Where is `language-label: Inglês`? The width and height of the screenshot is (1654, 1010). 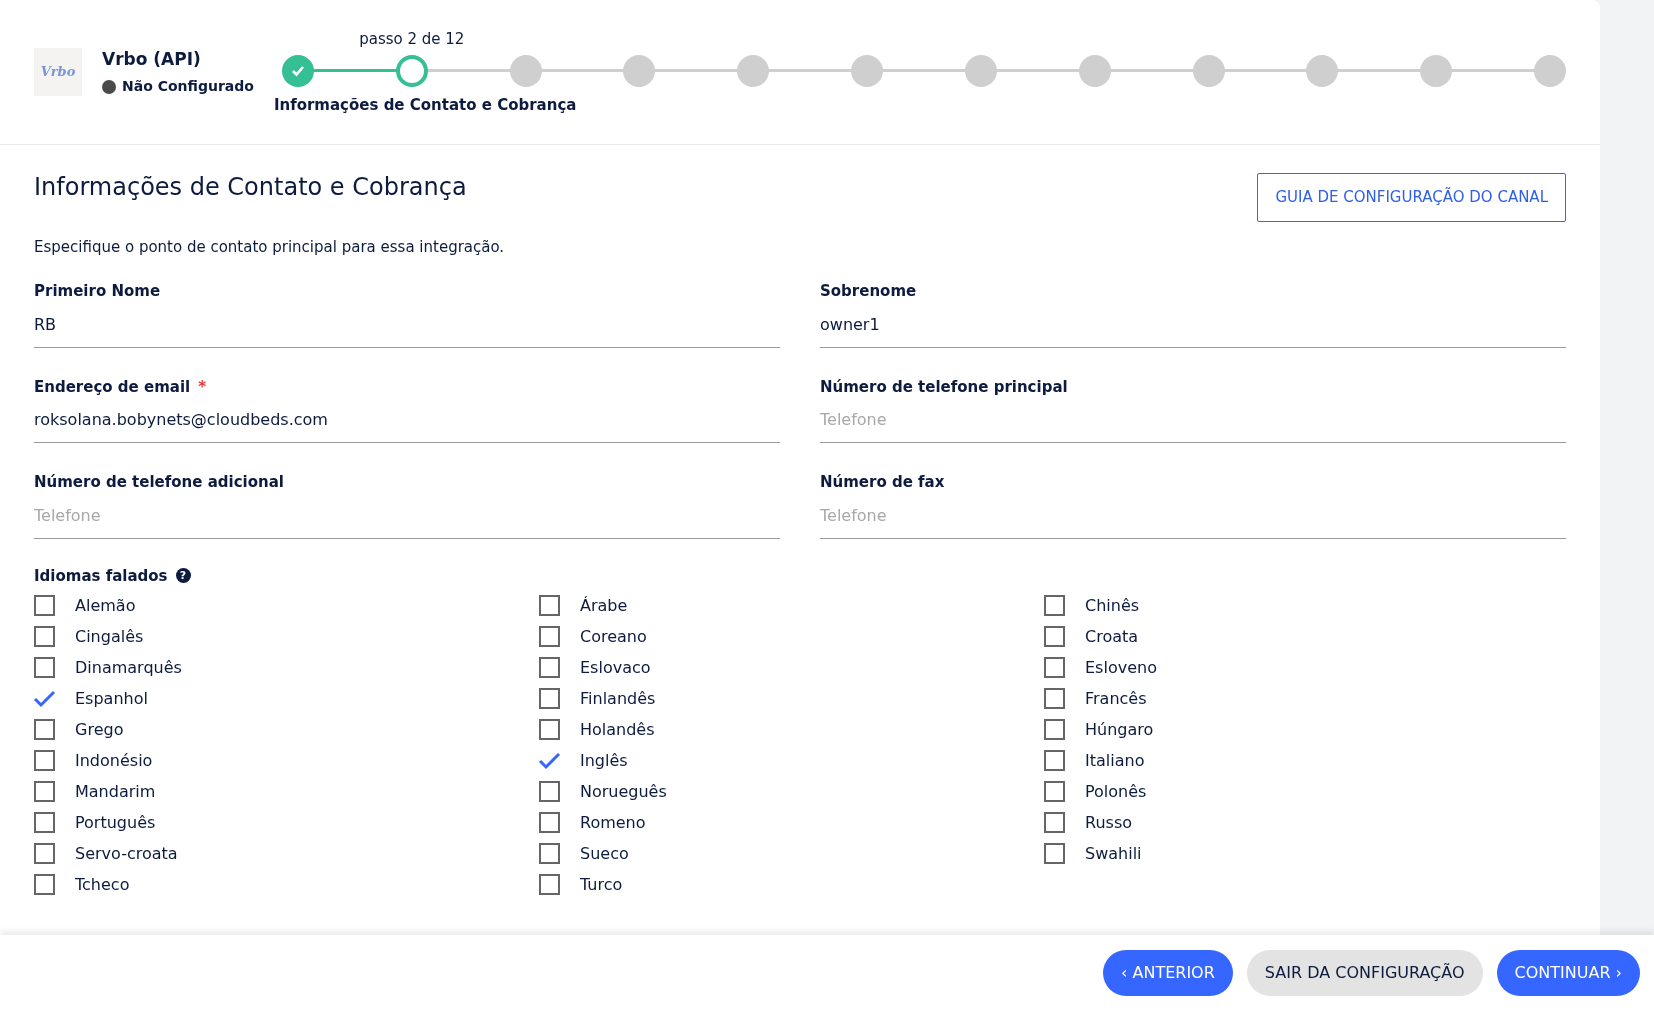 language-label: Inglês is located at coordinates (604, 760).